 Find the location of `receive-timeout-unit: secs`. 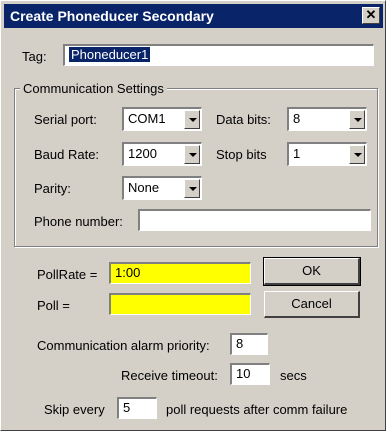

receive-timeout-unit: secs is located at coordinates (293, 375).